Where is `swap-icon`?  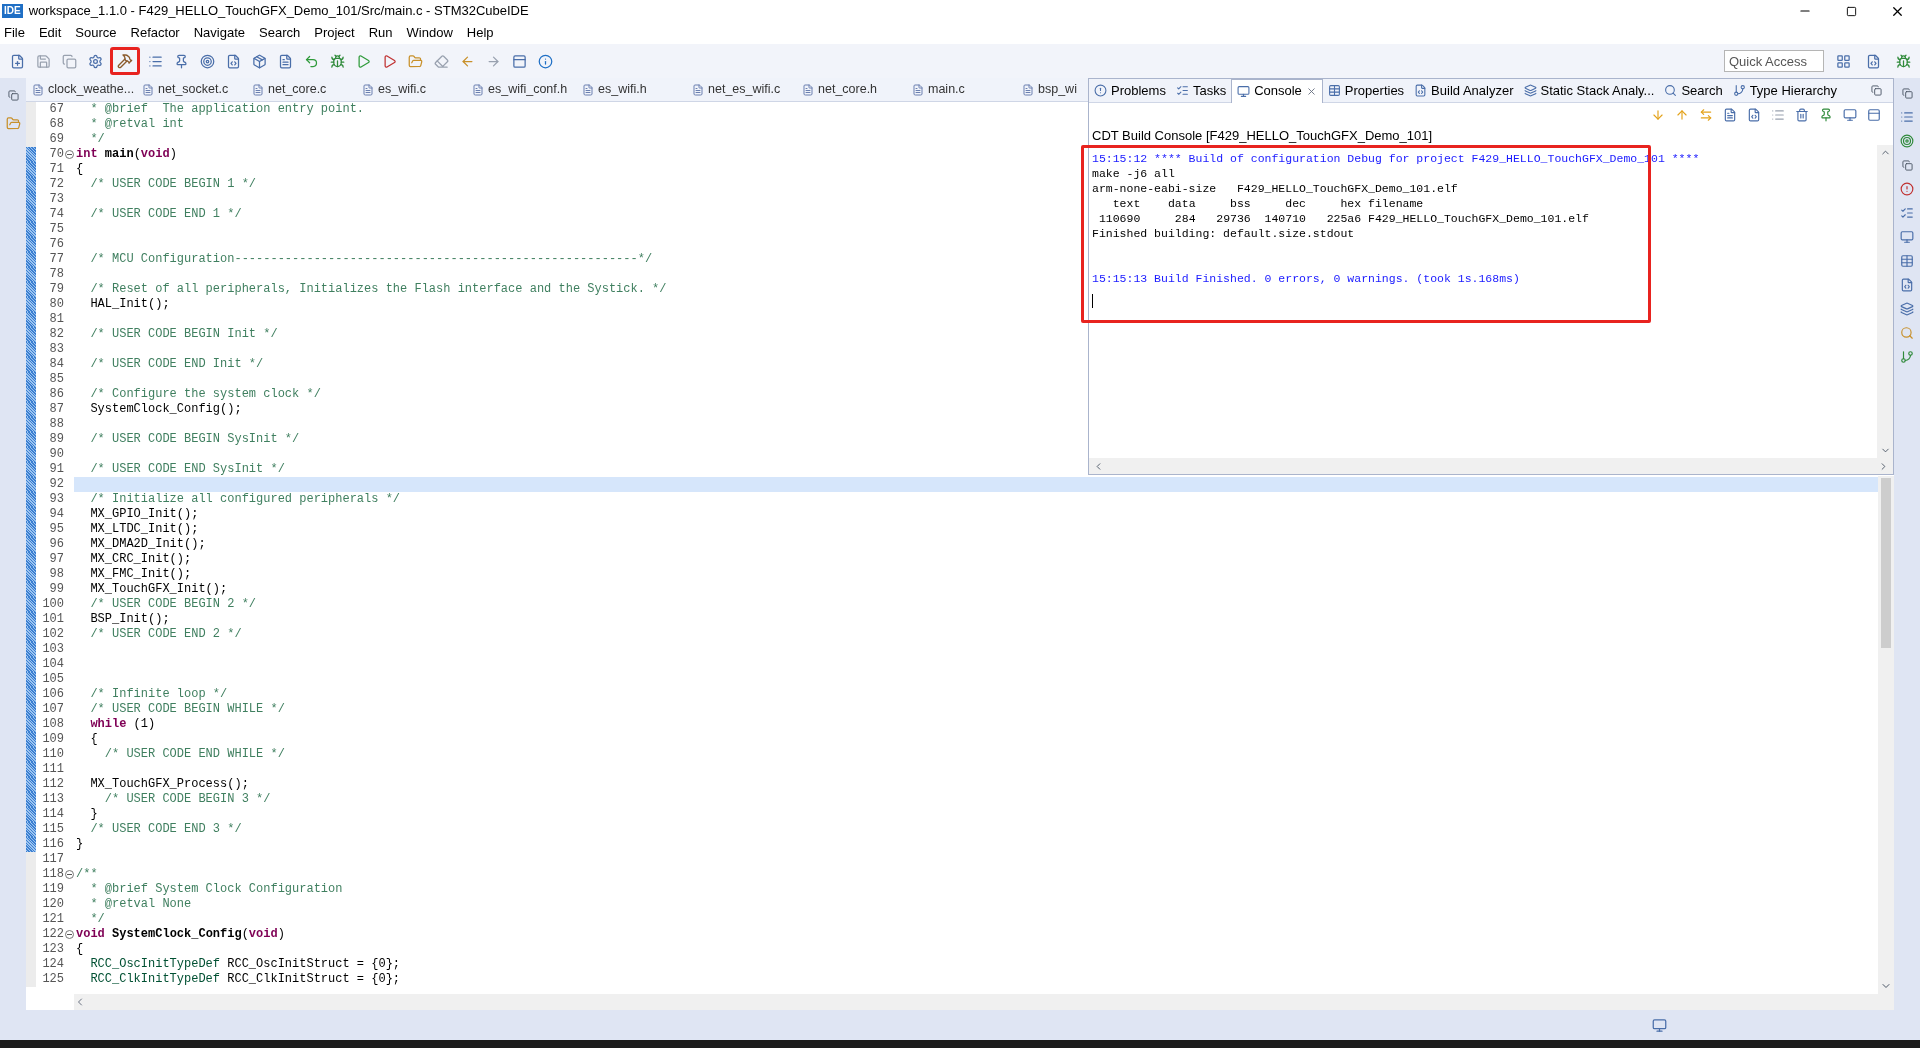
swap-icon is located at coordinates (1706, 115).